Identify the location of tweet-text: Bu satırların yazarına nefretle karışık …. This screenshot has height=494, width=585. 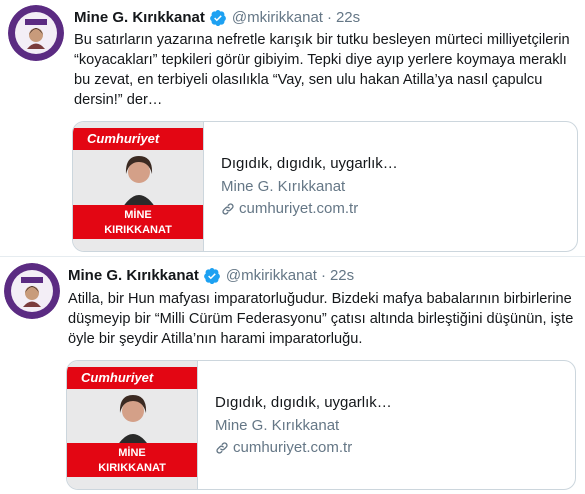
(322, 70).